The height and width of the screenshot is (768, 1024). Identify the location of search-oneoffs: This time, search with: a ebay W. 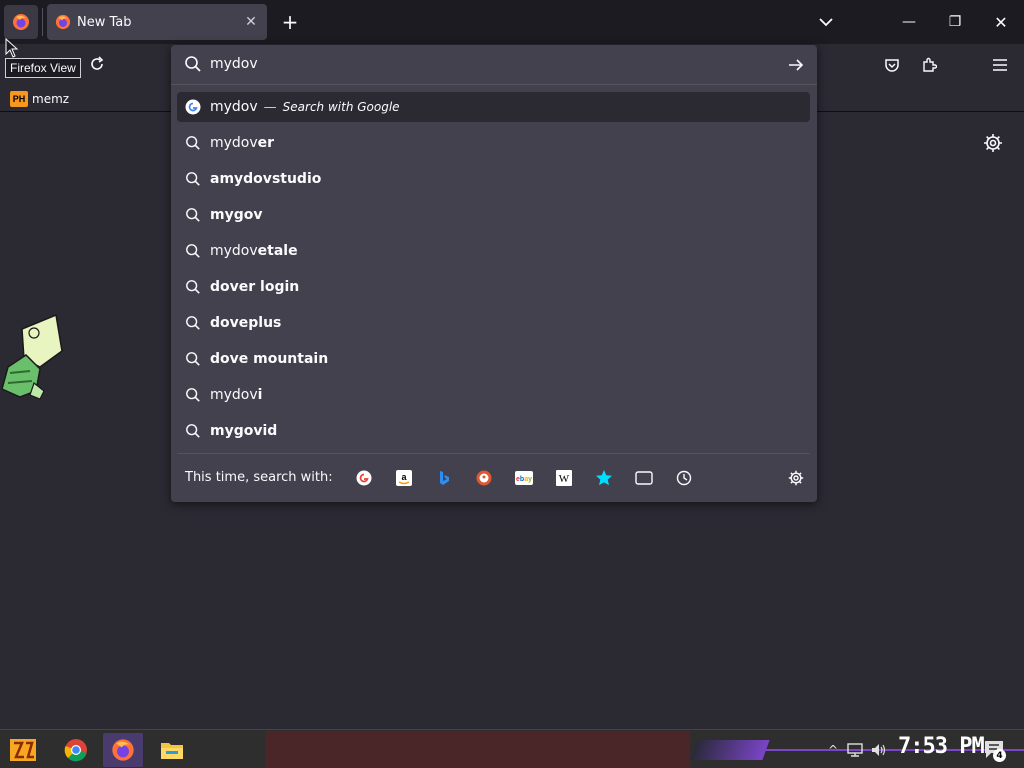
(494, 478).